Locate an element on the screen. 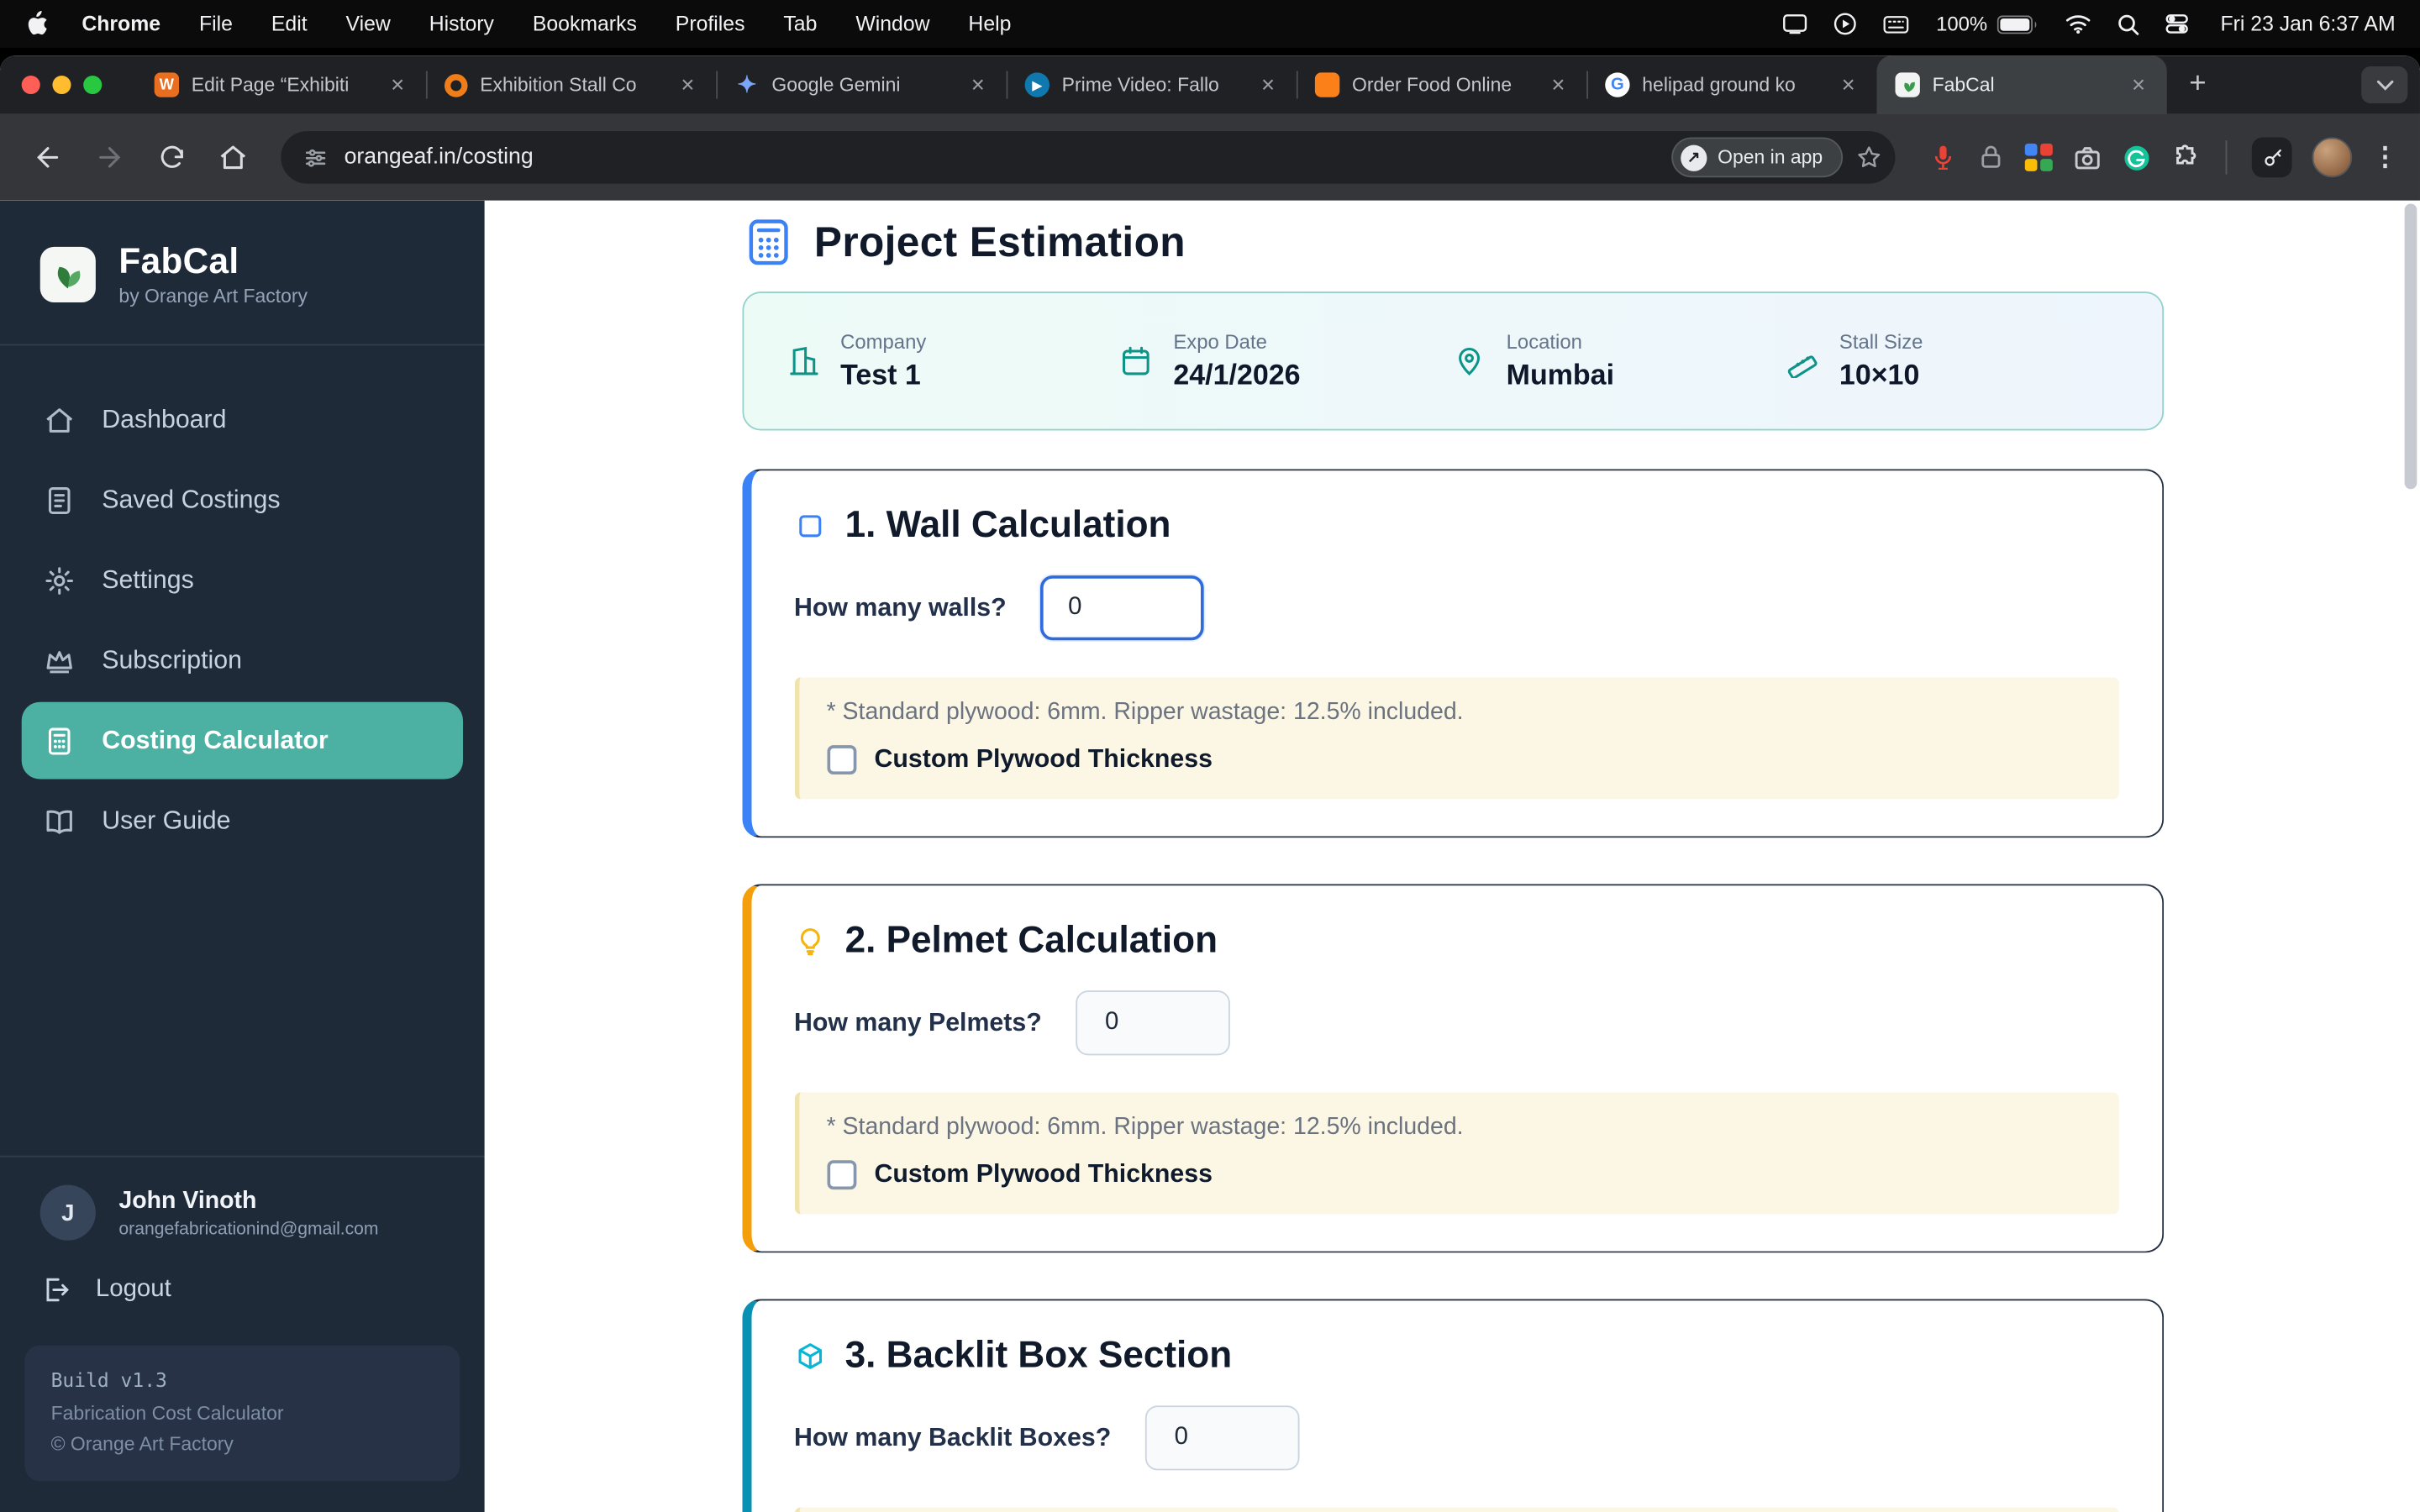 The height and width of the screenshot is (1512, 2420). forward-button is located at coordinates (109, 157).